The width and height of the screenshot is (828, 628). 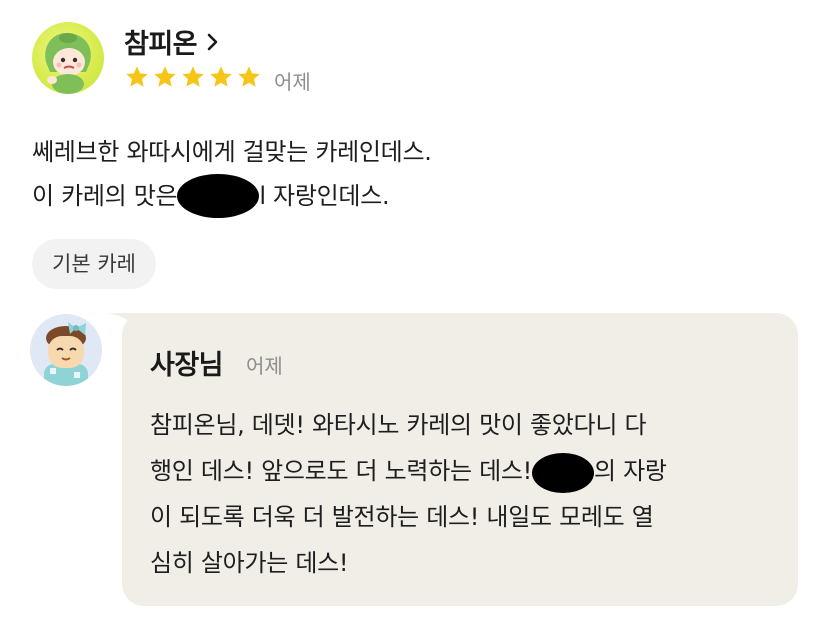 I want to click on review-line-2-text-before: 이 카레의 맛은, so click(x=105, y=196).